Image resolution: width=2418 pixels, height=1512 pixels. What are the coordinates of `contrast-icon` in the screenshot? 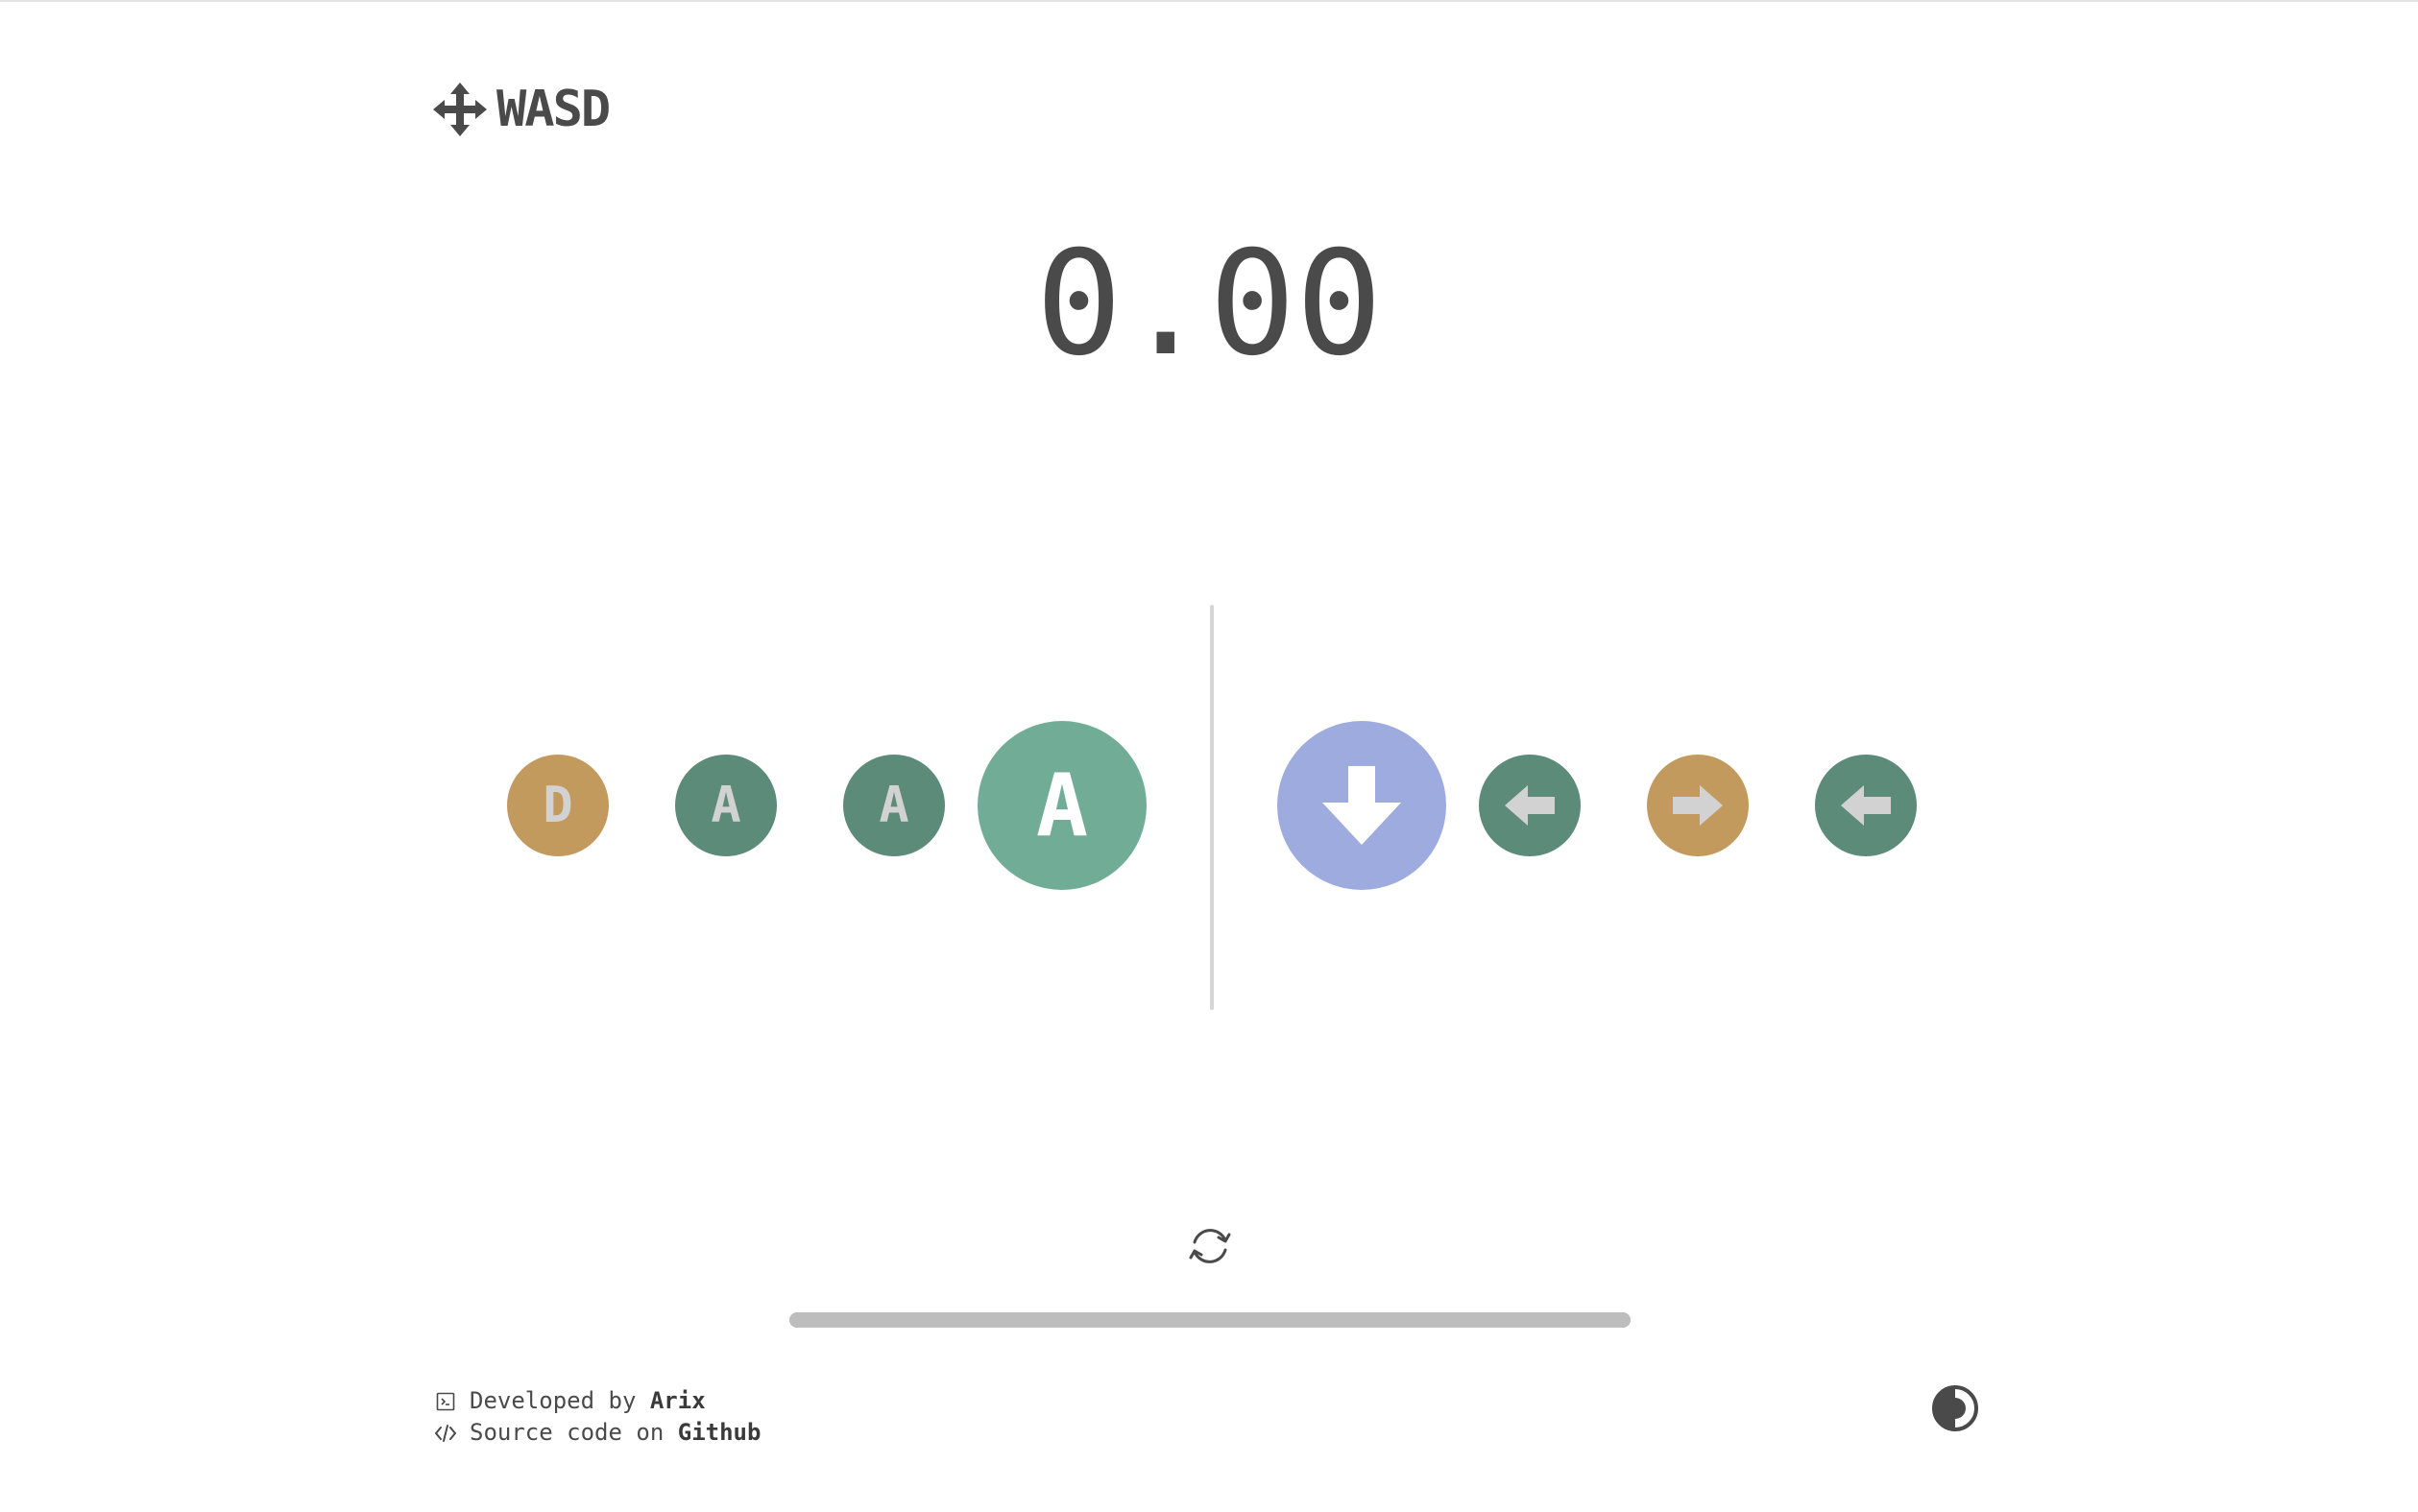 It's located at (1955, 1410).